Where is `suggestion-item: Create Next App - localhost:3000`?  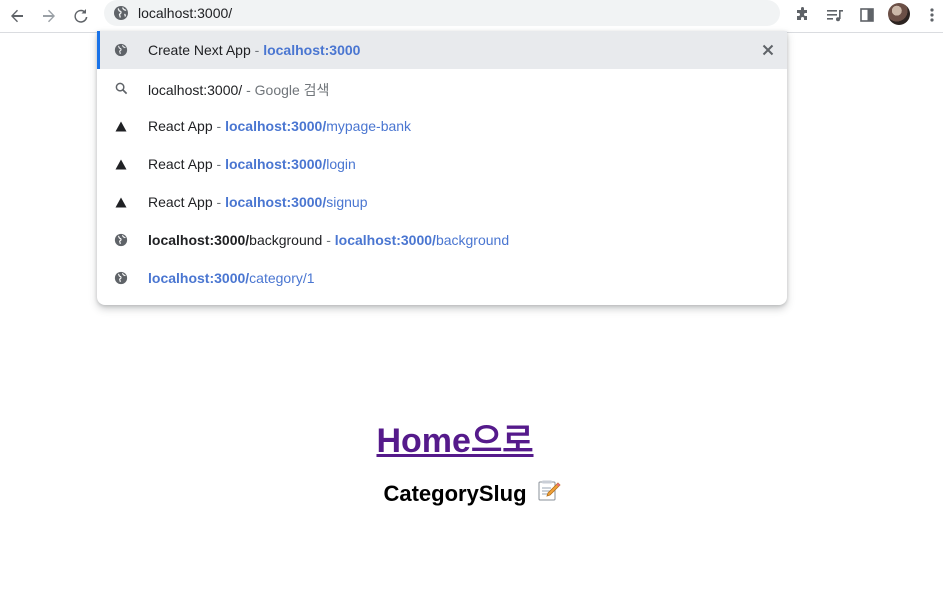
suggestion-item: Create Next App - localhost:3000 is located at coordinates (442, 50).